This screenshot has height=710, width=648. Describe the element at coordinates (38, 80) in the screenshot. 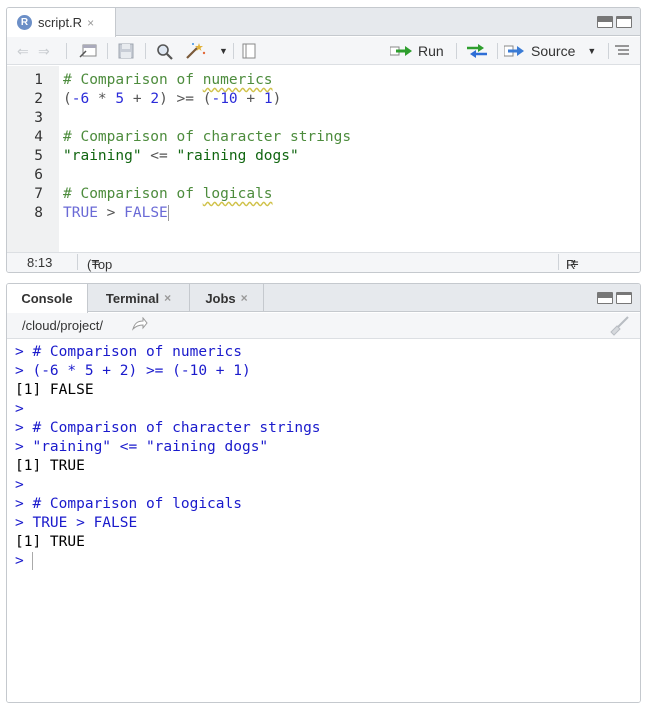

I see `line-number: 1` at that location.